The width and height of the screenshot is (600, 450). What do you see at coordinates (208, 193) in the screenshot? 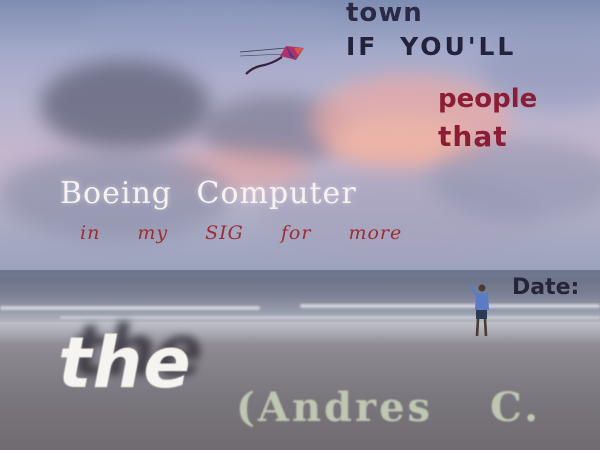
I see `overlay-text-boeing-computer: Boeing Computer` at bounding box center [208, 193].